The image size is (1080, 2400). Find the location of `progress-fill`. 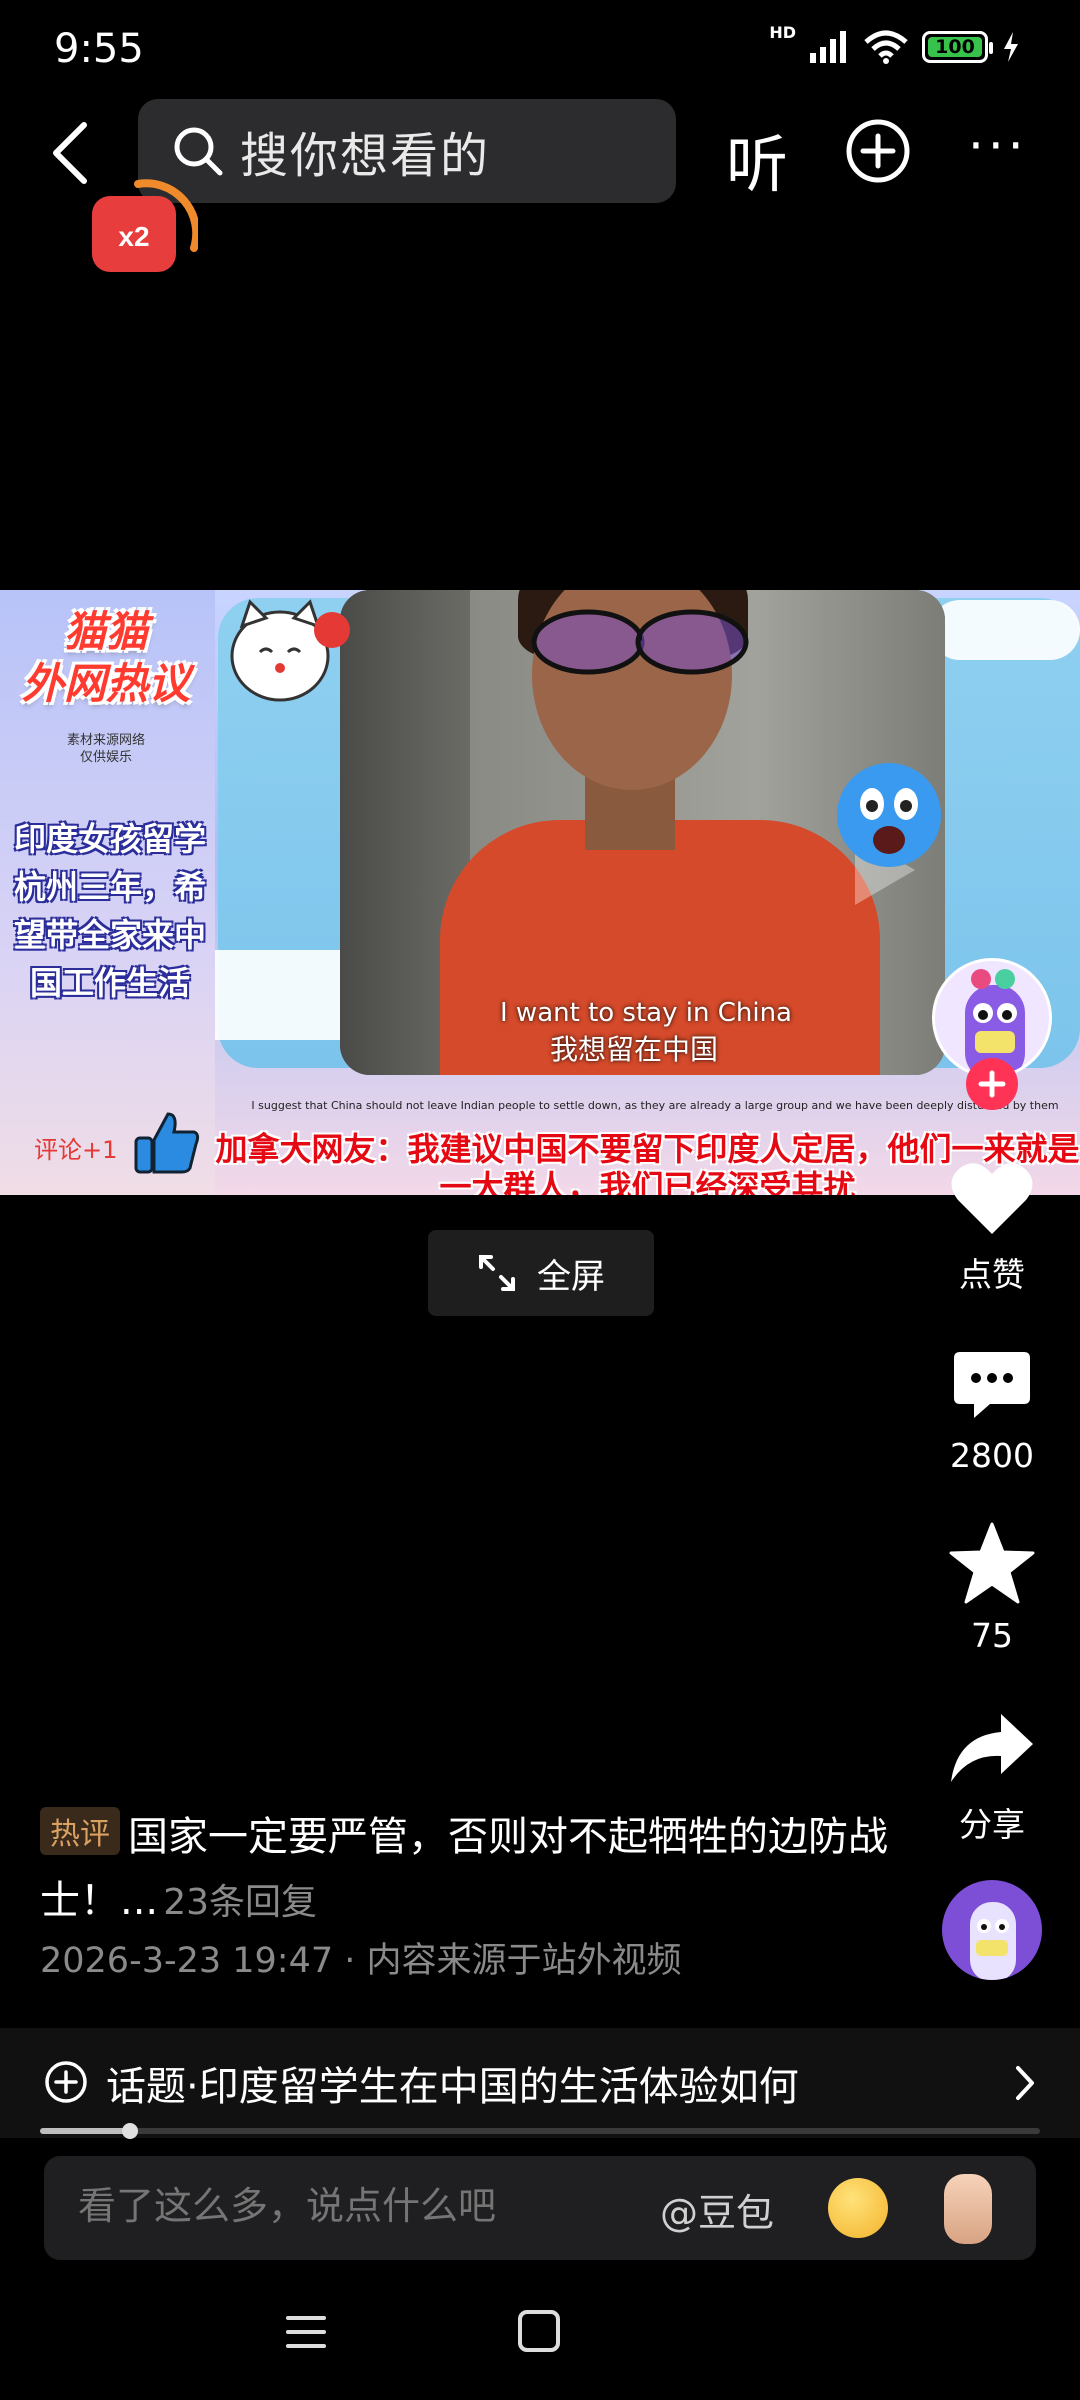

progress-fill is located at coordinates (85, 2131).